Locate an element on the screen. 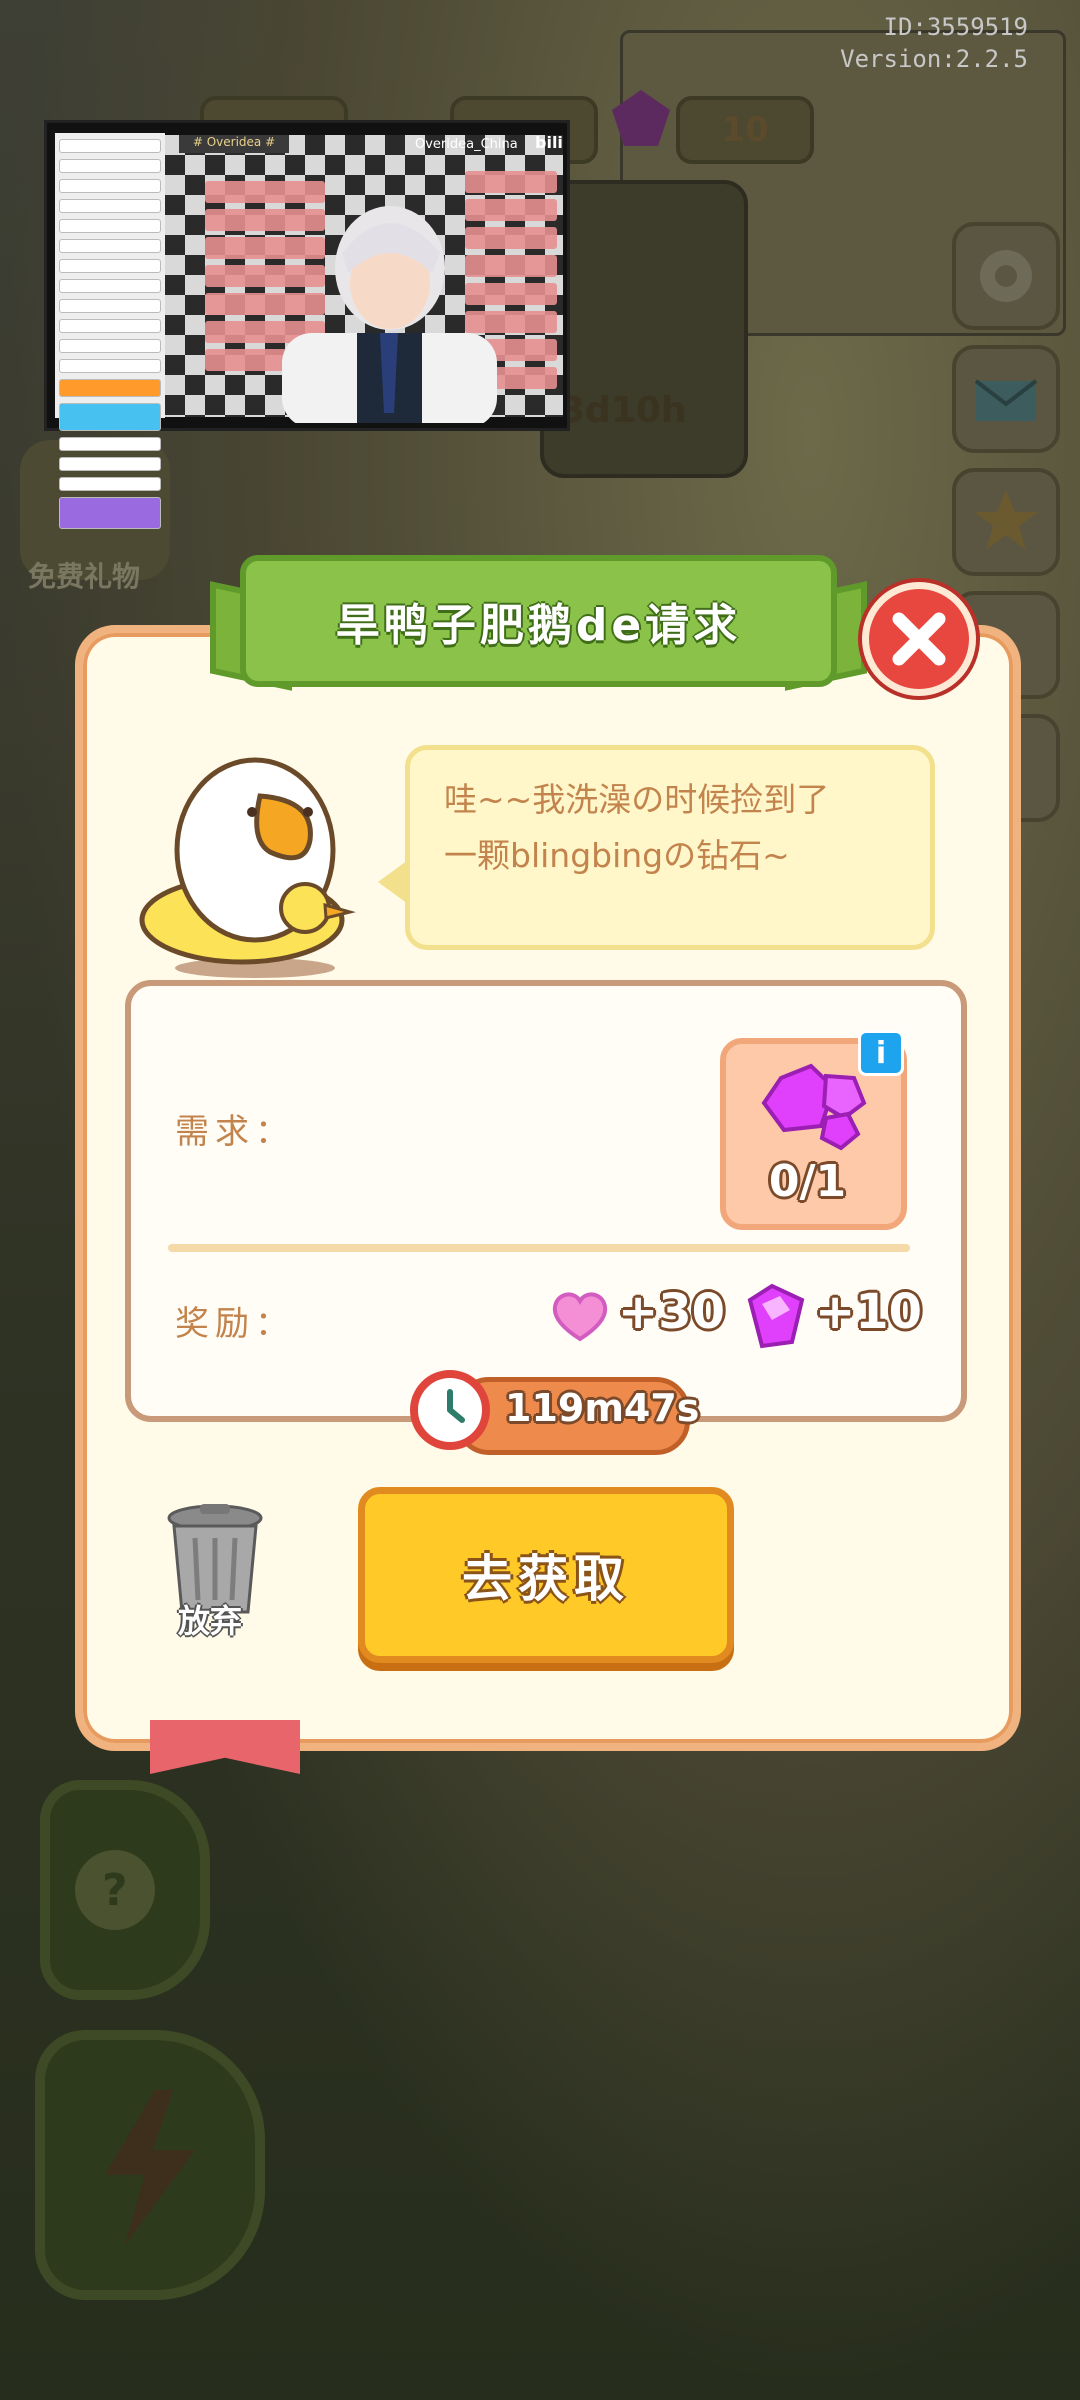 This screenshot has height=2400, width=1080. heart-icon is located at coordinates (580, 1315).